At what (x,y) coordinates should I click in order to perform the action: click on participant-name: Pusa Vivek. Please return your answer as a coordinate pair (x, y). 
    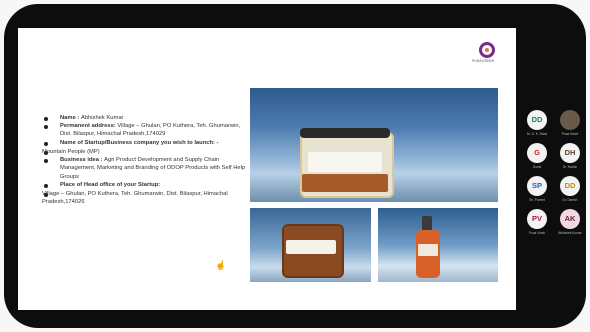
    Looking at the image, I should click on (537, 233).